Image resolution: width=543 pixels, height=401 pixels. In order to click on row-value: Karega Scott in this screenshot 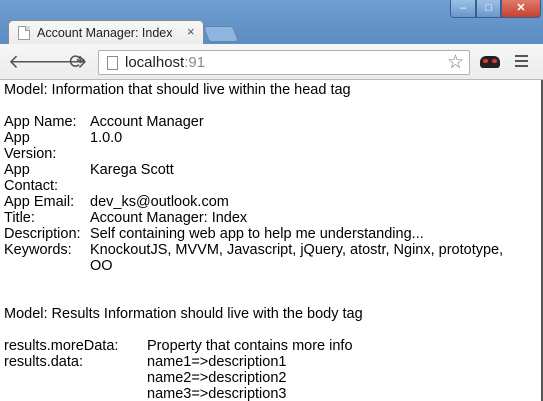, I will do `click(132, 170)`.